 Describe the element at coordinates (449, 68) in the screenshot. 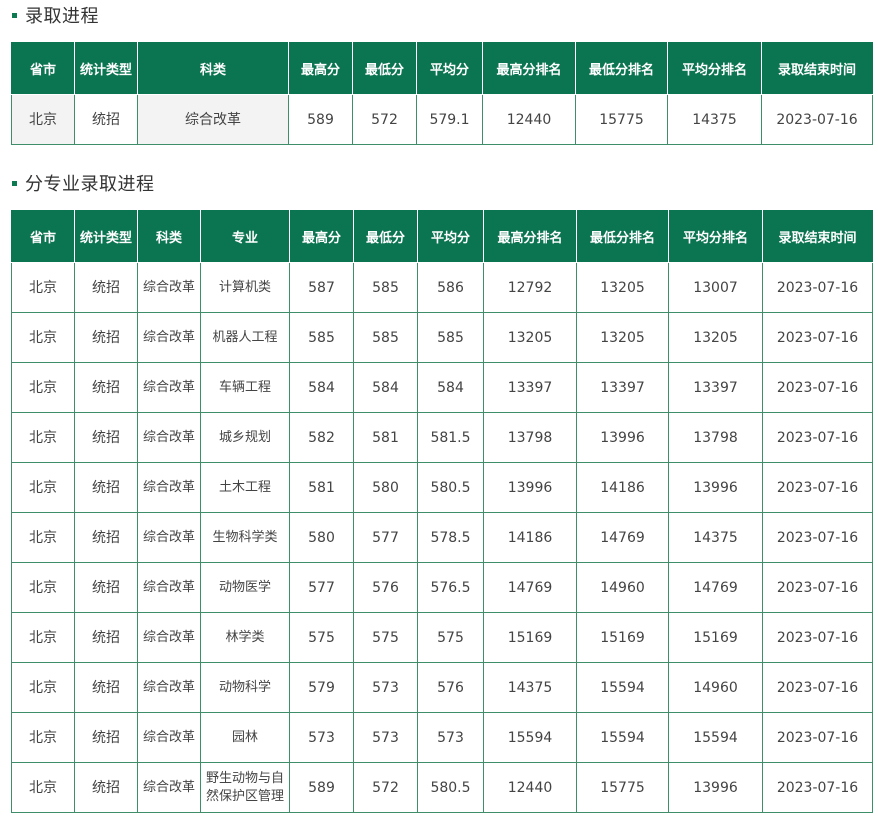

I see `column-header: 平均分` at that location.